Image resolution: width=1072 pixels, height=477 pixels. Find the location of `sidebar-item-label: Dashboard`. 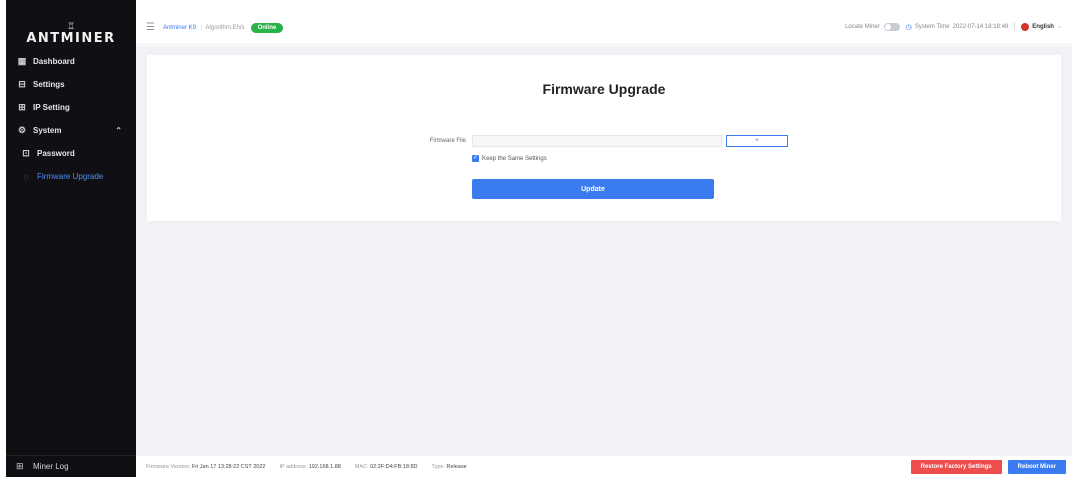

sidebar-item-label: Dashboard is located at coordinates (54, 61).